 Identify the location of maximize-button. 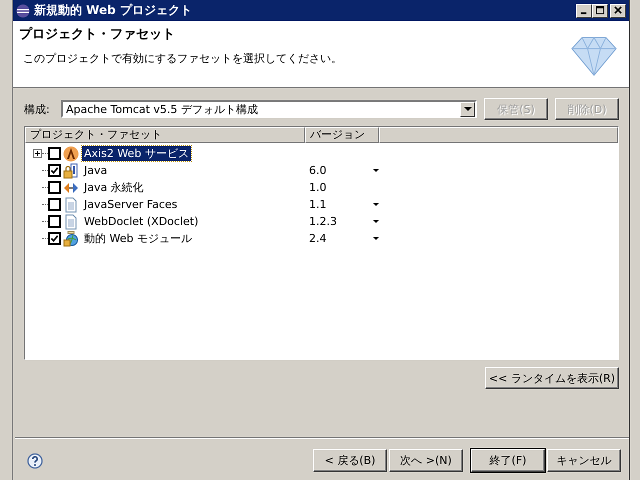
(600, 11).